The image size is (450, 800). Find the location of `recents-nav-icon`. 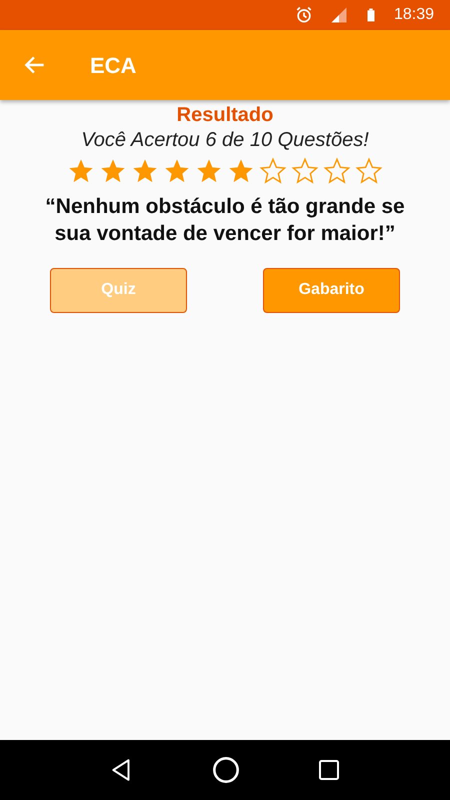

recents-nav-icon is located at coordinates (329, 770).